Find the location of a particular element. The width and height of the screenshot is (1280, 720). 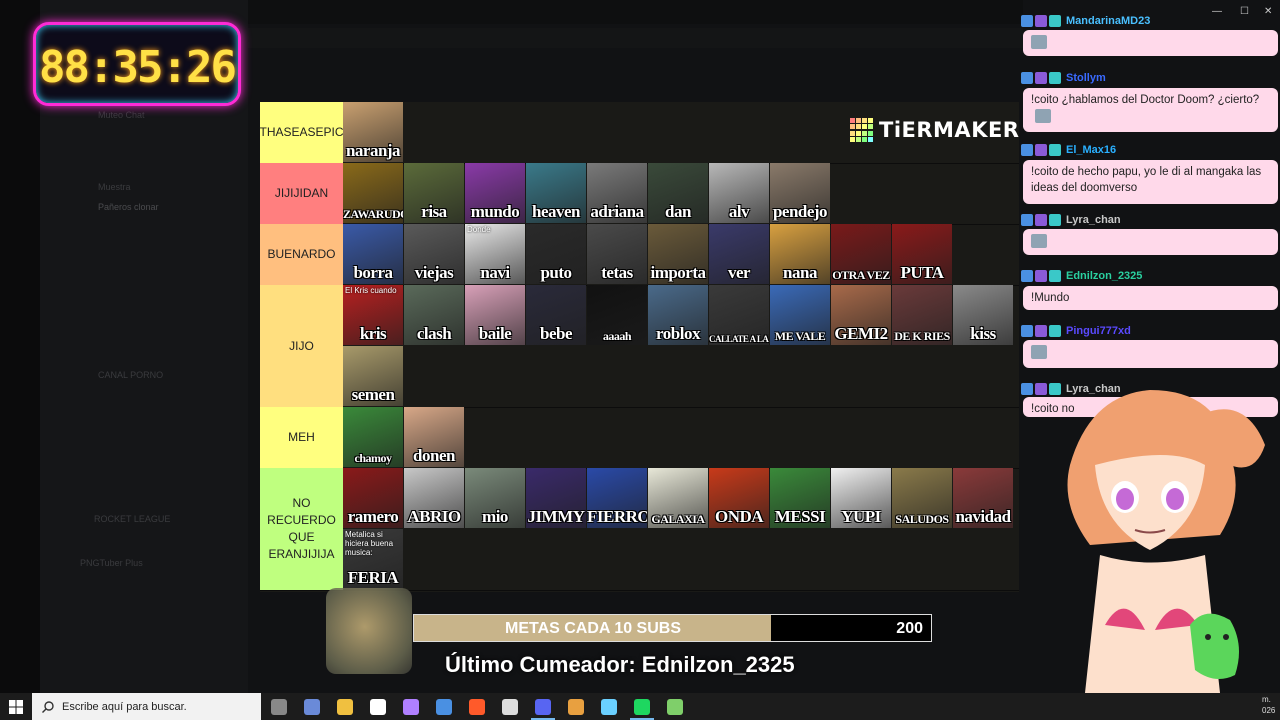

tier-item: ver is located at coordinates (739, 254).